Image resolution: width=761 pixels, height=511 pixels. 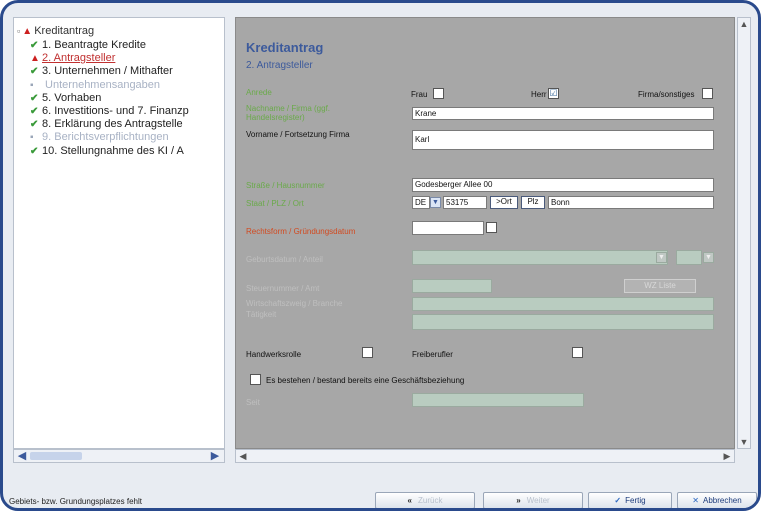 I want to click on nachname-label: Nachname / Firma (ggf. Handelsregister), so click(x=288, y=113).